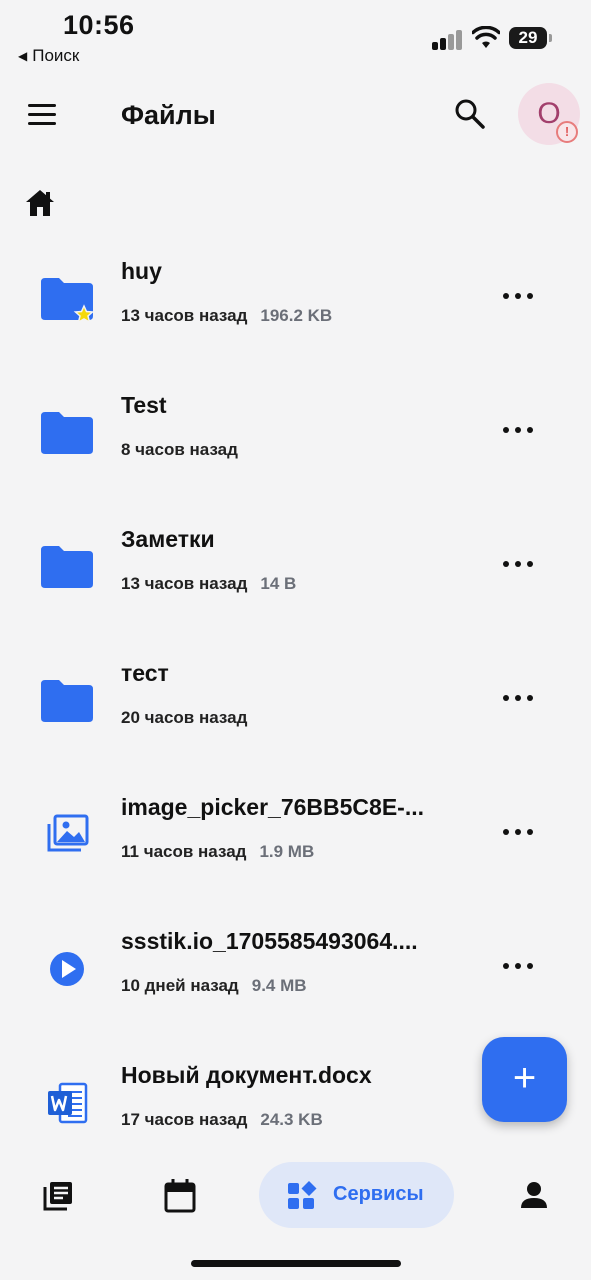 This screenshot has width=591, height=1280. I want to click on cellular-signal-icon, so click(448, 39).